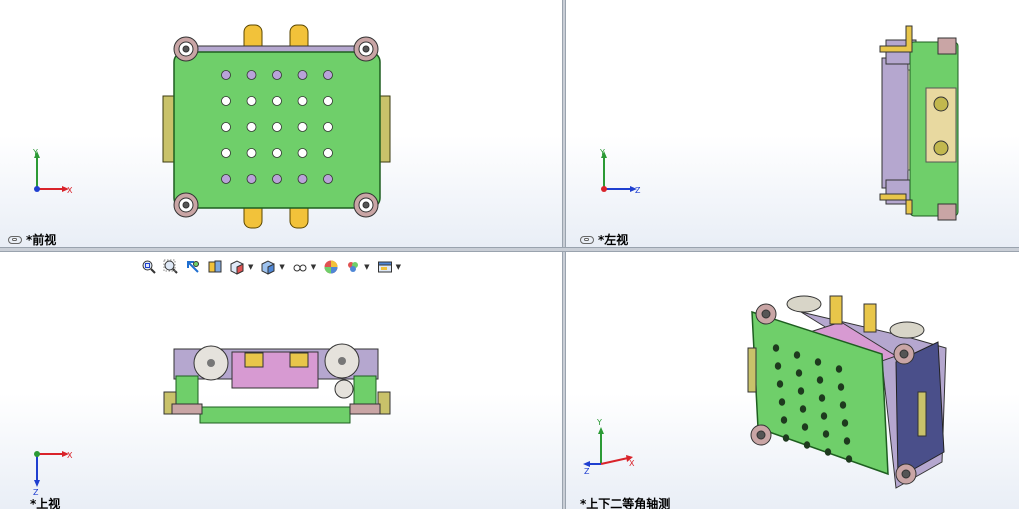 This screenshot has height=509, width=1019. I want to click on view-settings-icon, so click(385, 267).